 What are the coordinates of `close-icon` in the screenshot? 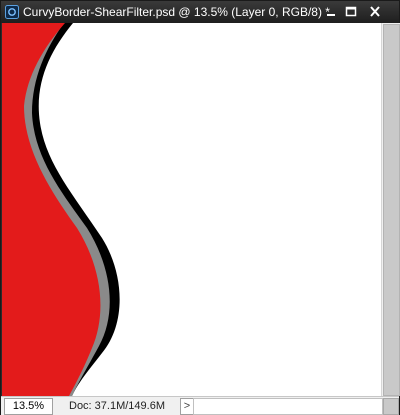 It's located at (375, 11).